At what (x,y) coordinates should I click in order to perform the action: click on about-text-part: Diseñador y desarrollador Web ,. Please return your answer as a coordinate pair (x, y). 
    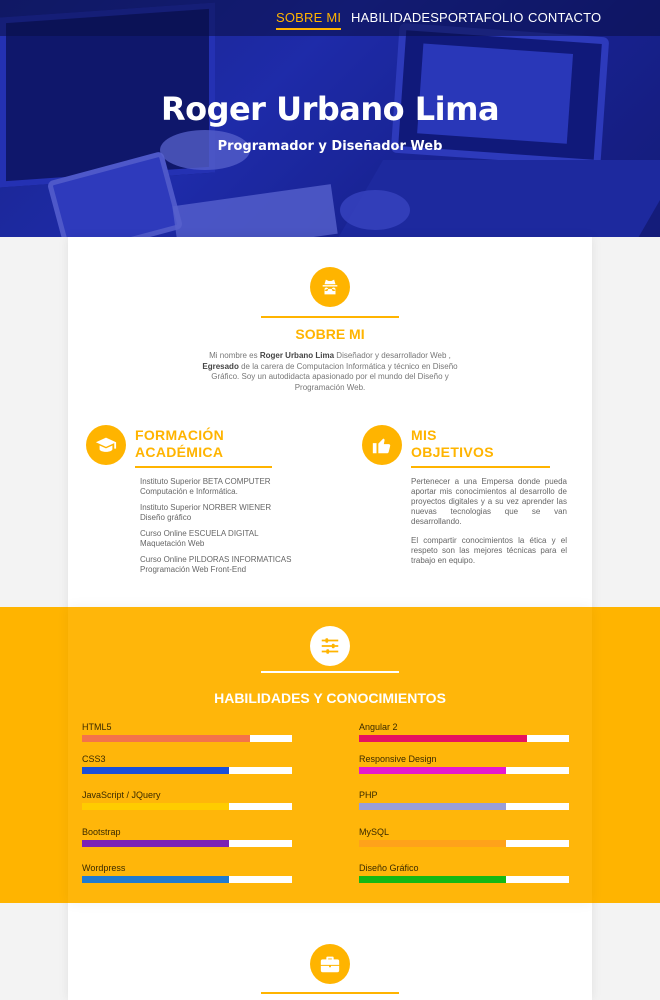
    Looking at the image, I should click on (392, 355).